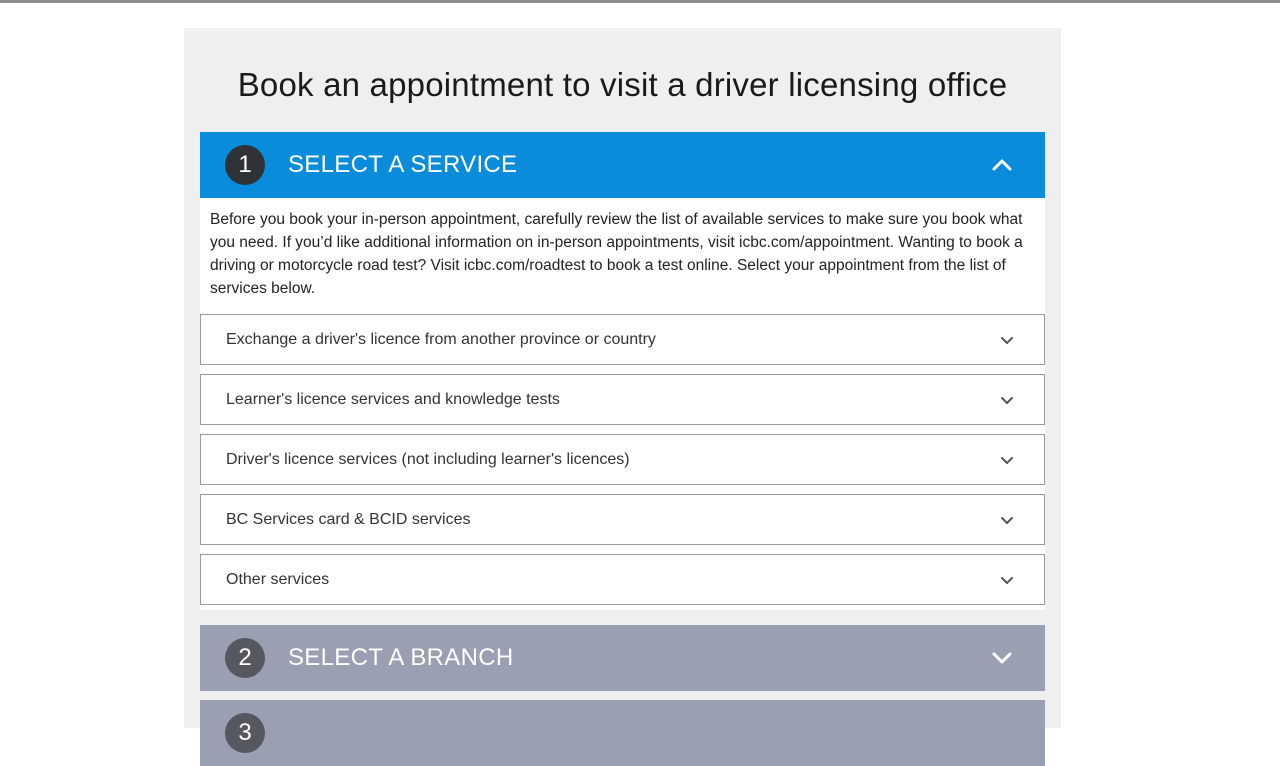 This screenshot has height=766, width=1280. I want to click on service-option-bc-services-card: BC Services card & BCID services, so click(622, 519).